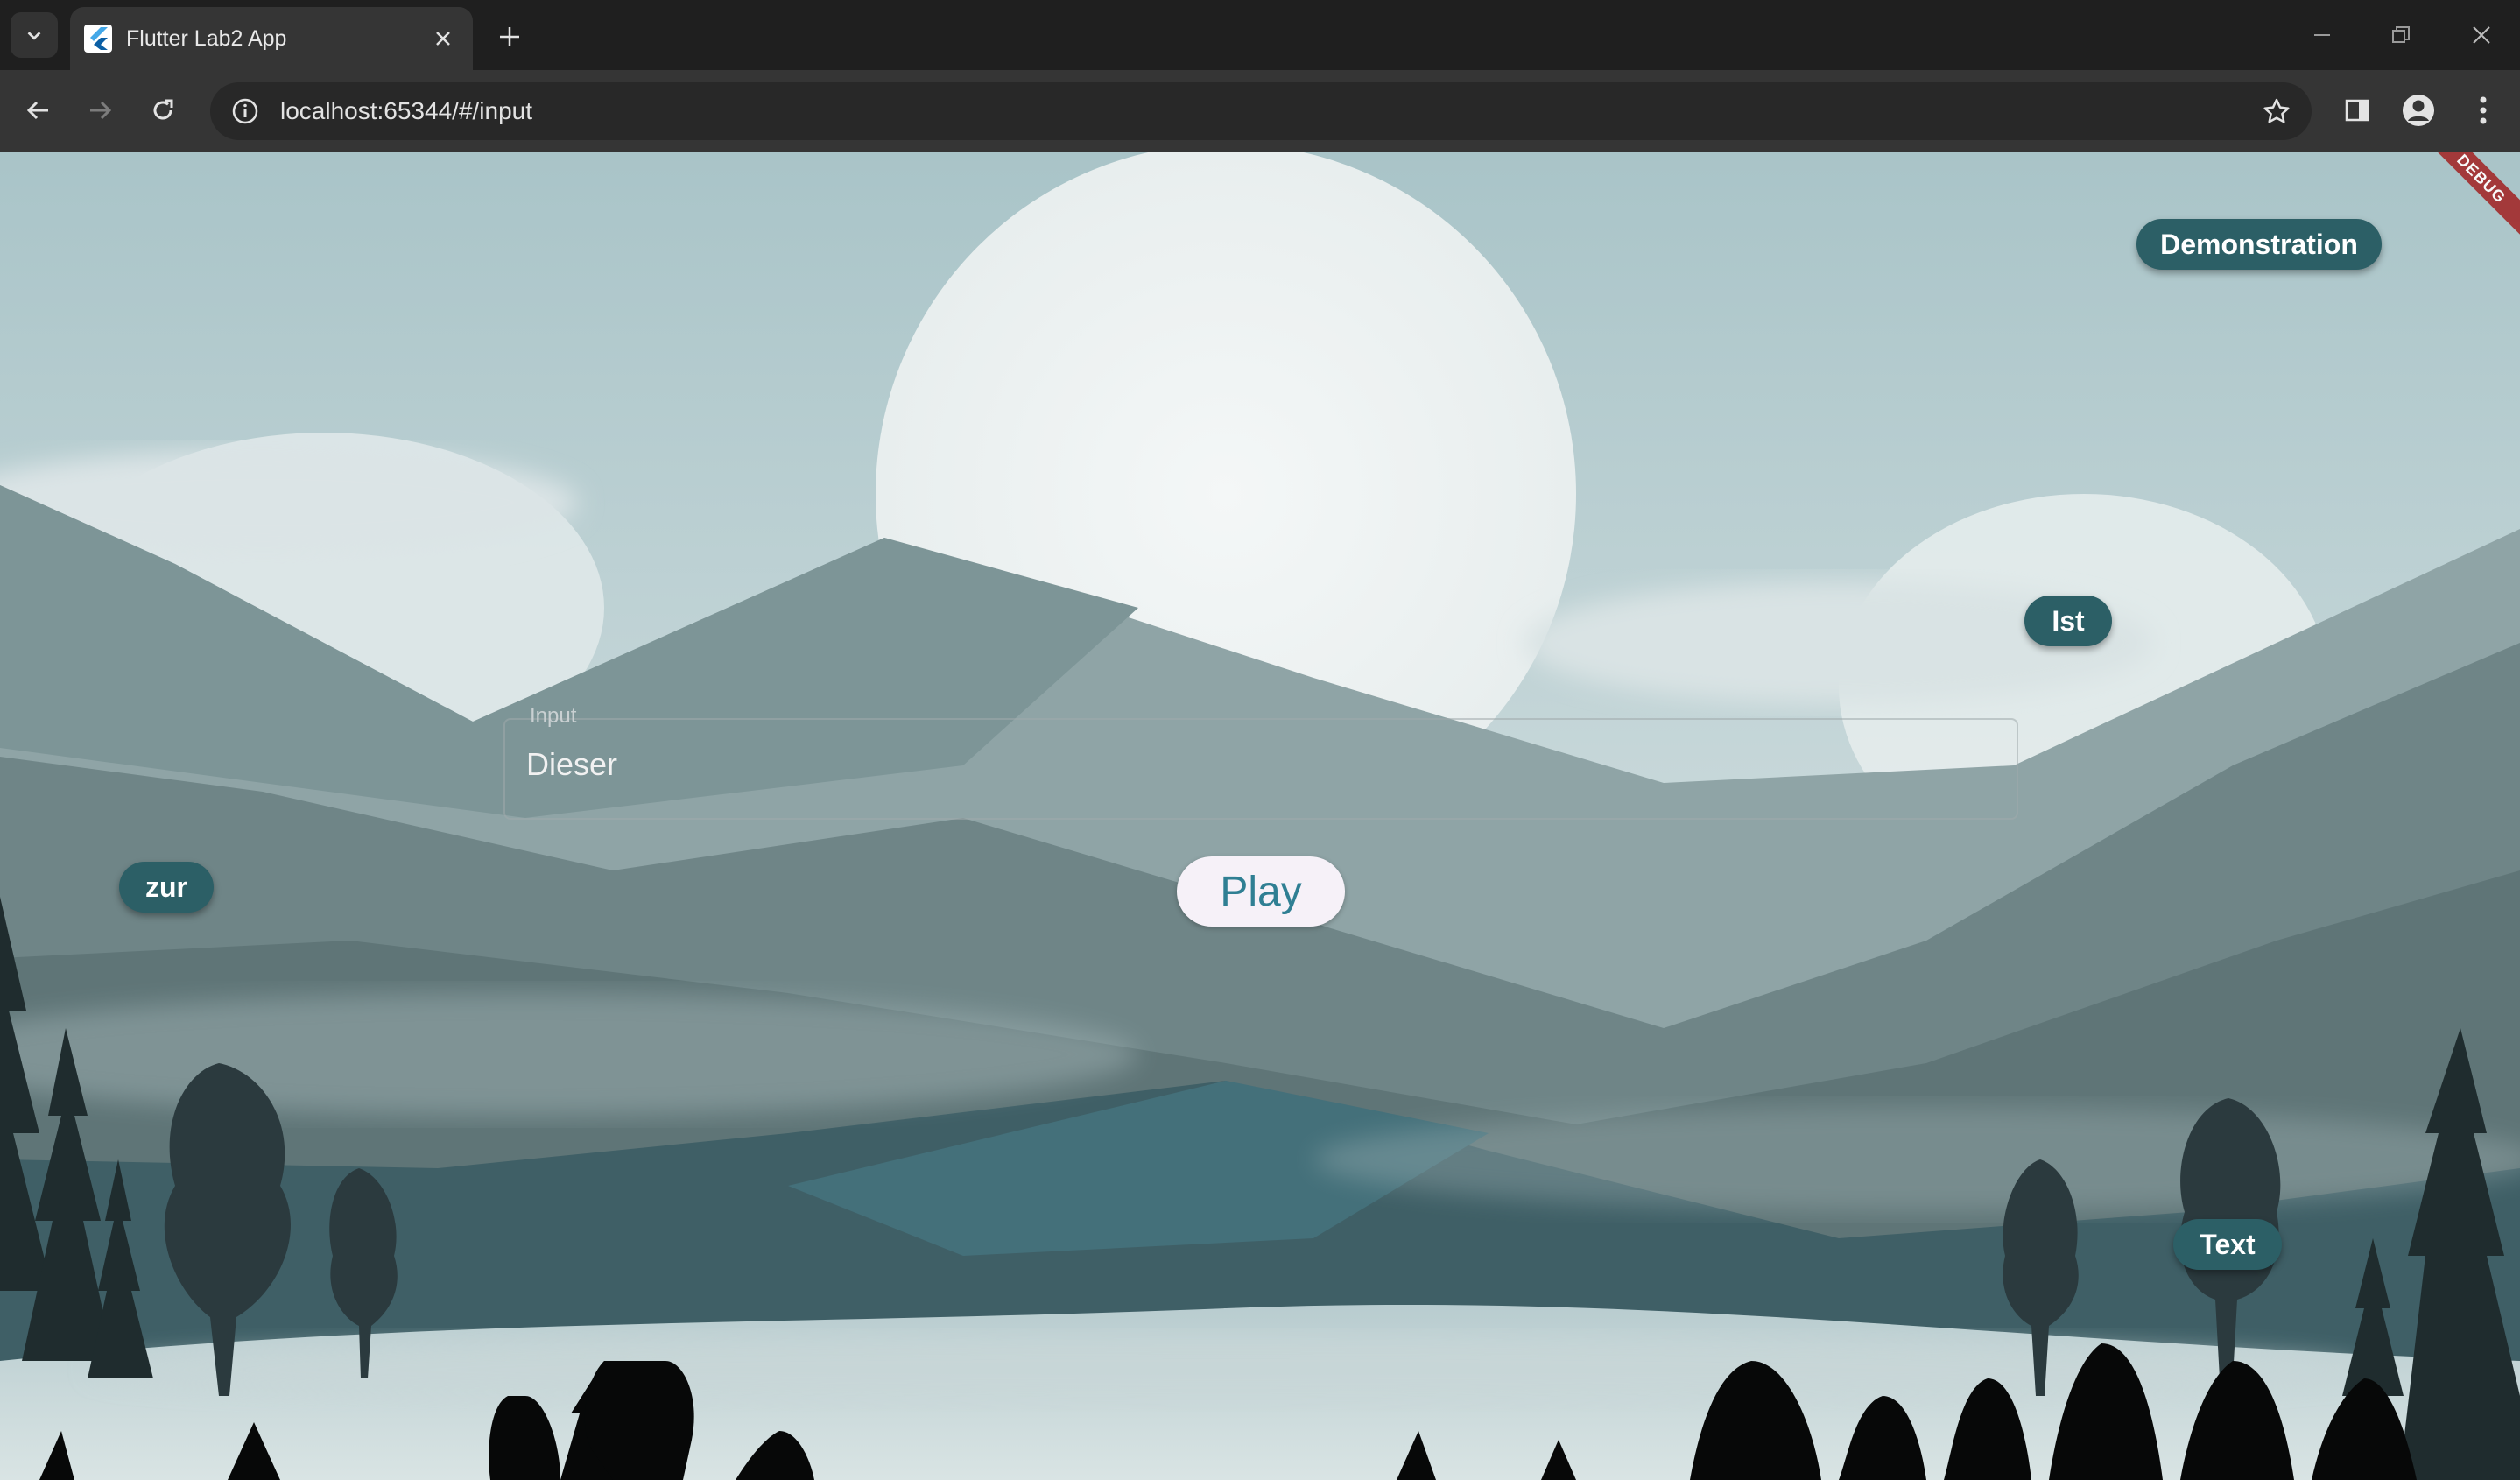 Image resolution: width=2520 pixels, height=1480 pixels. I want to click on window-close-button, so click(2481, 35).